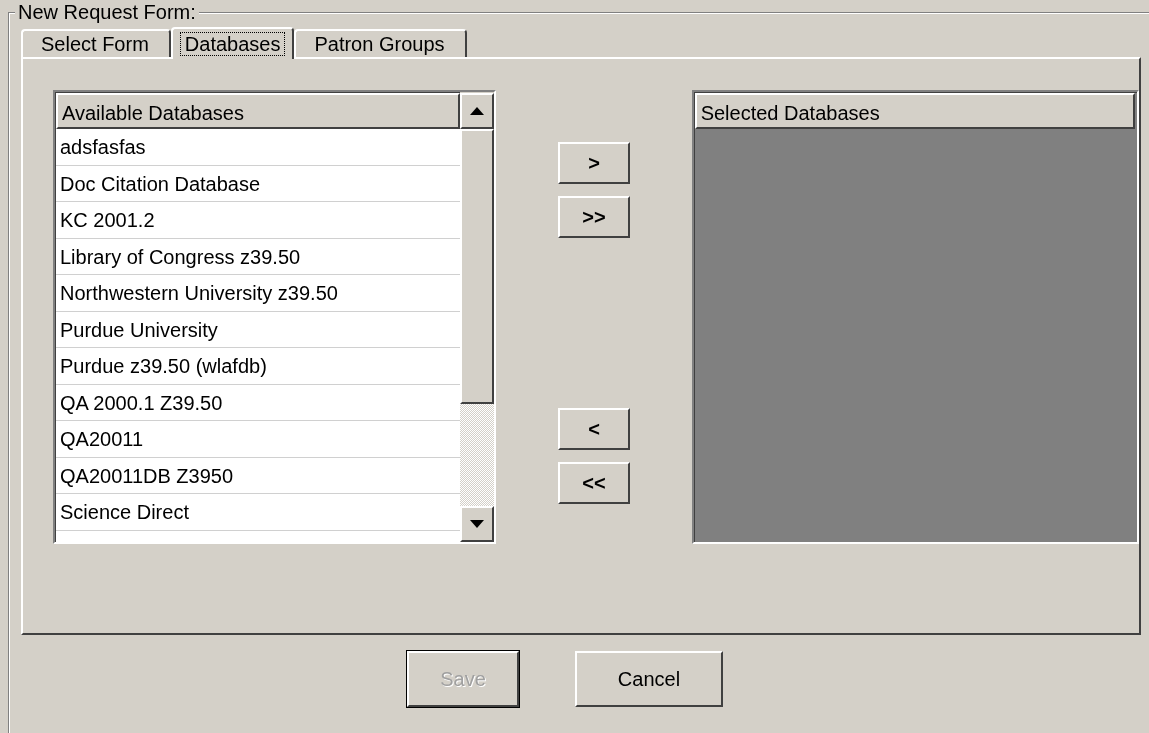  I want to click on move-button: >, so click(594, 163).